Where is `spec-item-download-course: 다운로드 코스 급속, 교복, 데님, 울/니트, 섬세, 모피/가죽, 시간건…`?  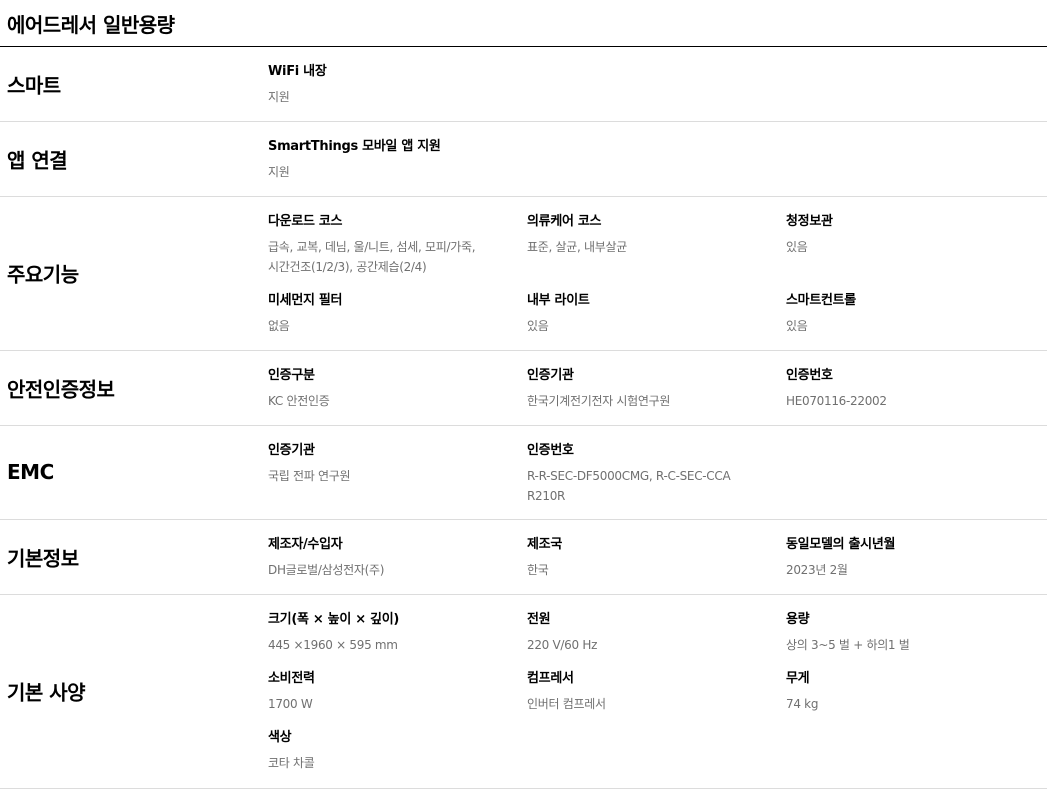
spec-item-download-course: 다운로드 코스 급속, 교복, 데님, 울/니트, 섬세, 모피/가죽, 시간건… is located at coordinates (378, 245).